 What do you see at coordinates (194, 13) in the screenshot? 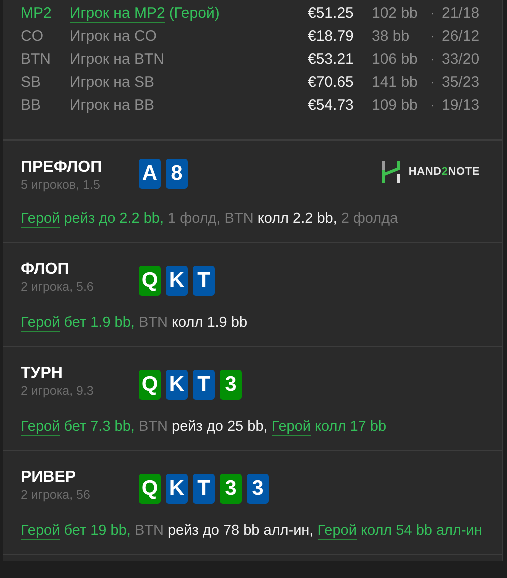
I see `hero-tag: (Герой)` at bounding box center [194, 13].